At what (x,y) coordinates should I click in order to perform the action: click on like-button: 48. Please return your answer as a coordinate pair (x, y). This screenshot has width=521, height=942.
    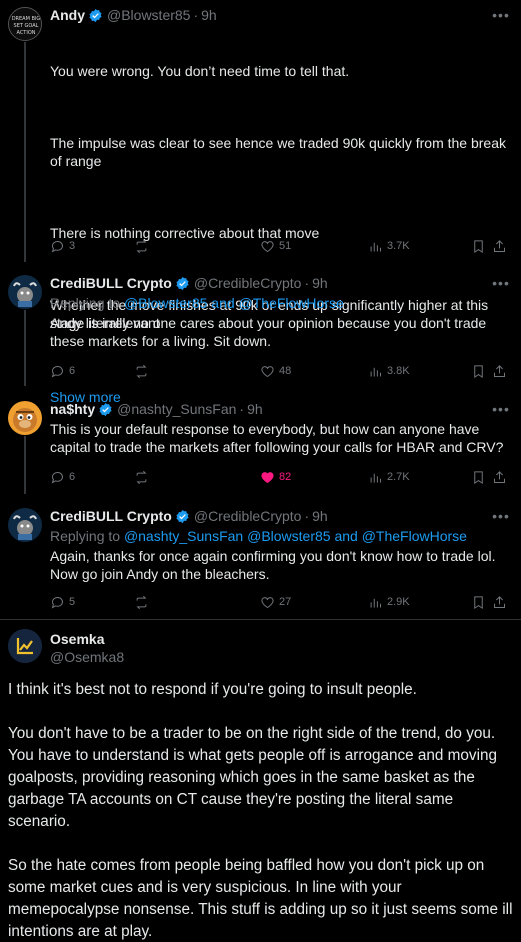
    Looking at the image, I should click on (275, 371).